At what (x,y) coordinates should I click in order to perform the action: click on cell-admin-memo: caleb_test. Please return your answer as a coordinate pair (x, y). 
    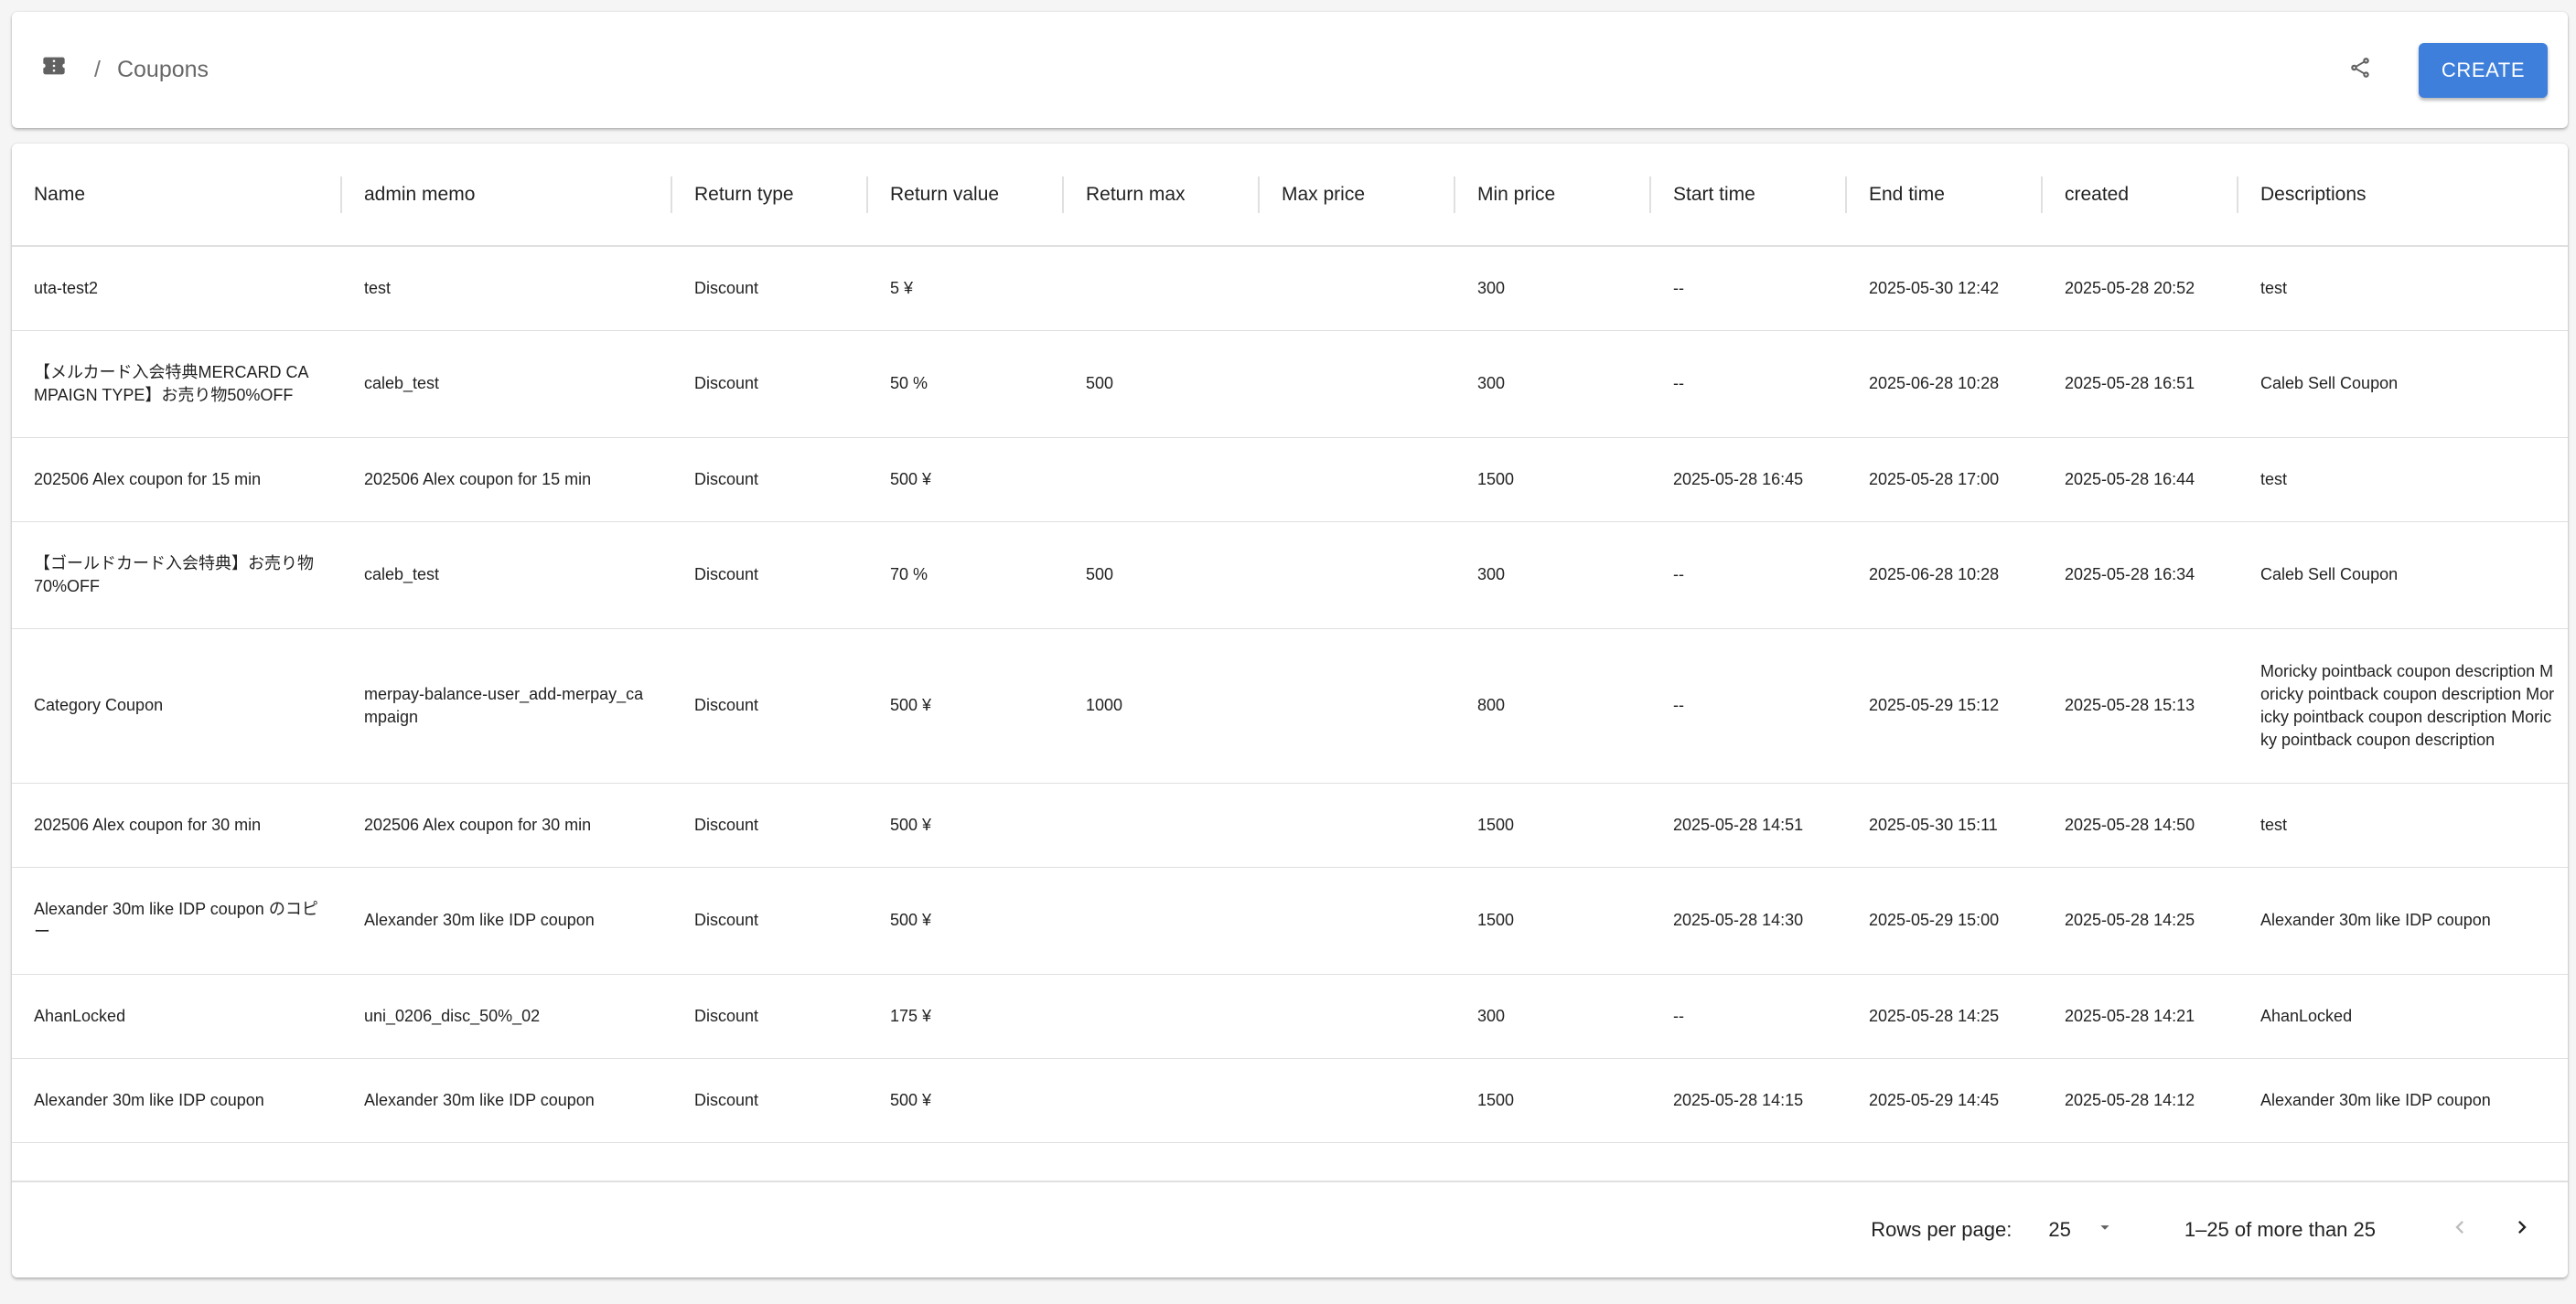
    Looking at the image, I should click on (507, 384).